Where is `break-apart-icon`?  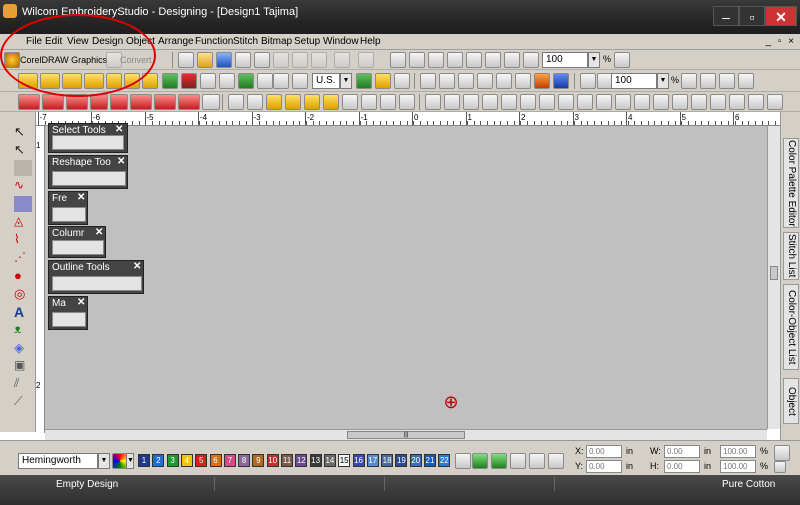 break-apart-icon is located at coordinates (547, 102).